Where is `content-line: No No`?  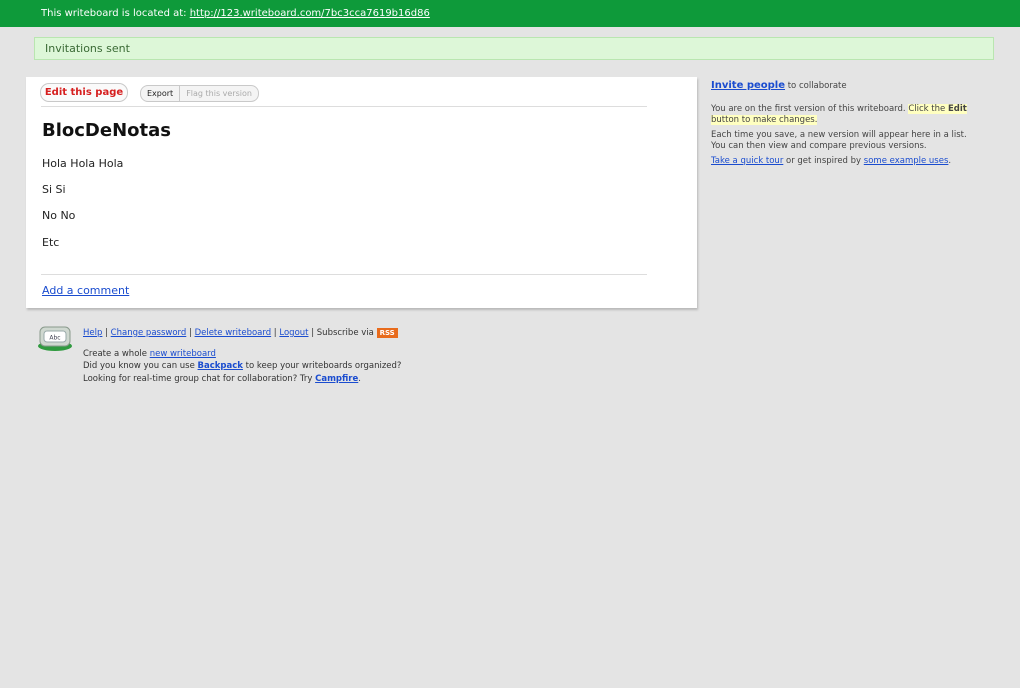
content-line: No No is located at coordinates (59, 215).